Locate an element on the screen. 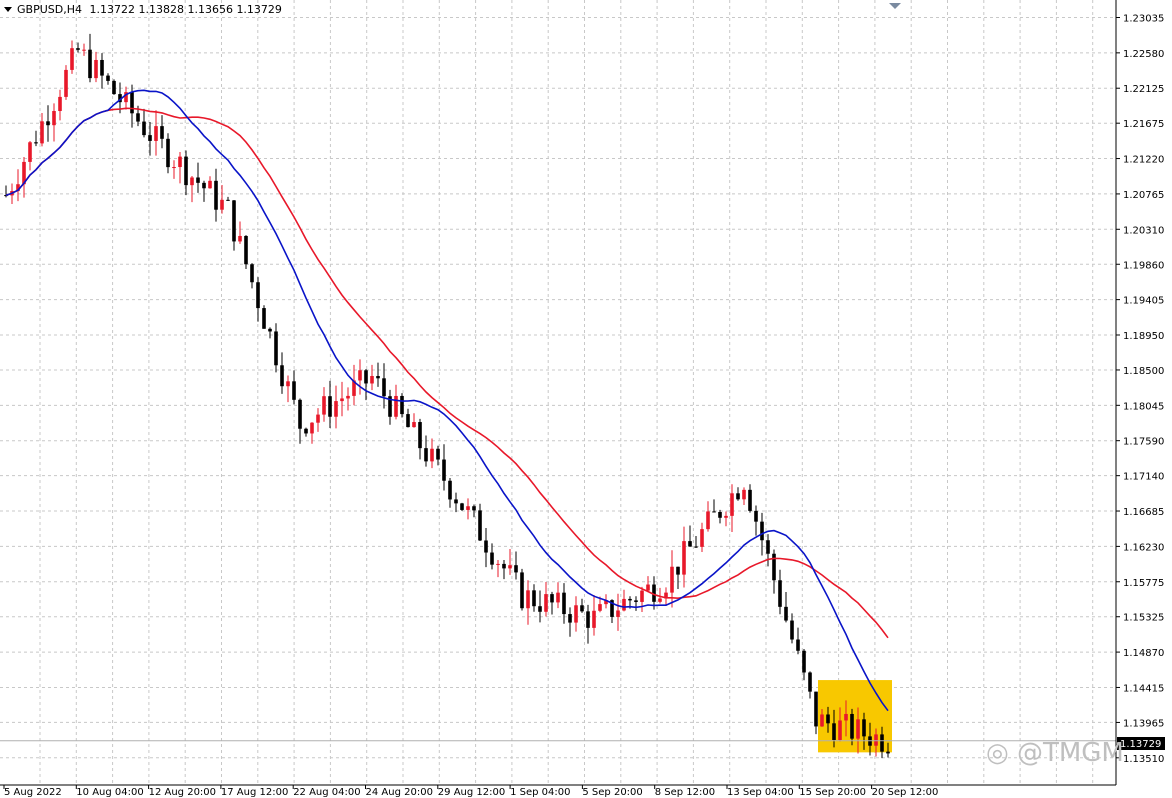 The image size is (1172, 798). ytick-label: 1.20310 is located at coordinates (1143, 230).